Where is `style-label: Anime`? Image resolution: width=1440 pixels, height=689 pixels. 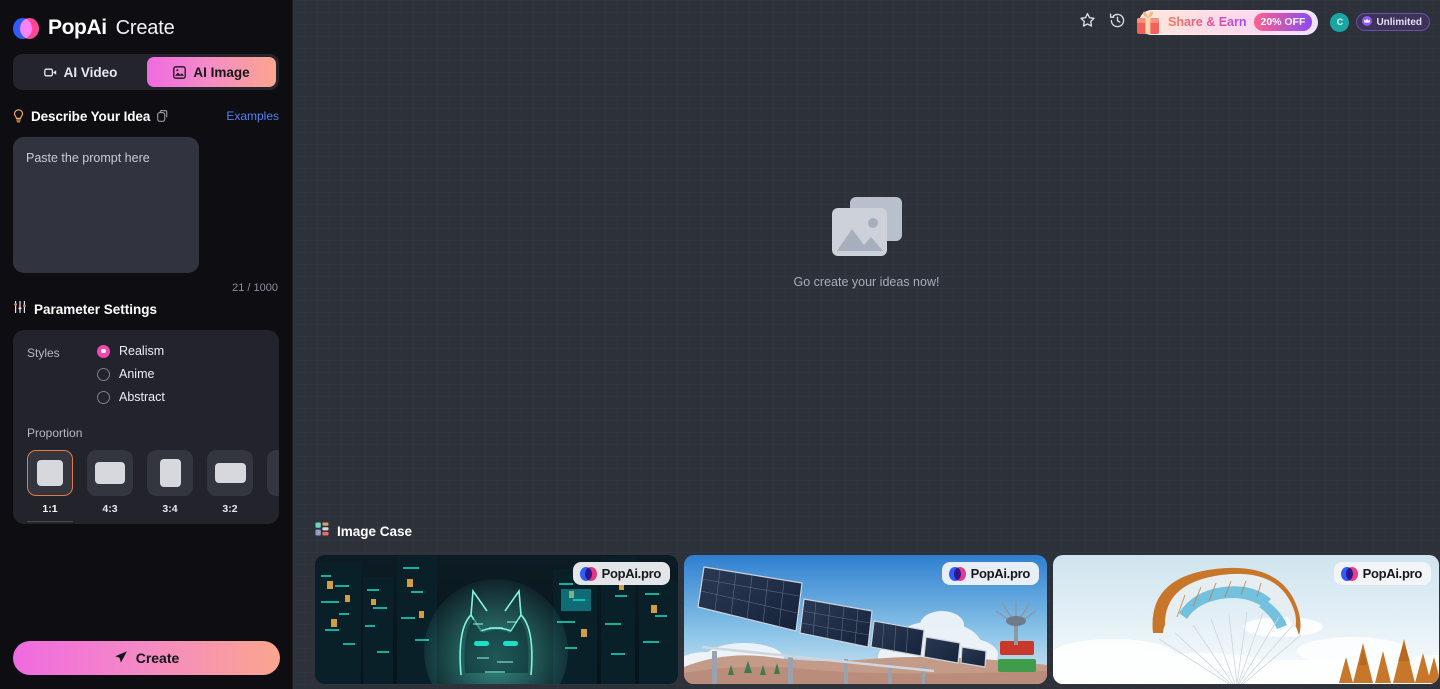
style-label: Anime is located at coordinates (137, 374).